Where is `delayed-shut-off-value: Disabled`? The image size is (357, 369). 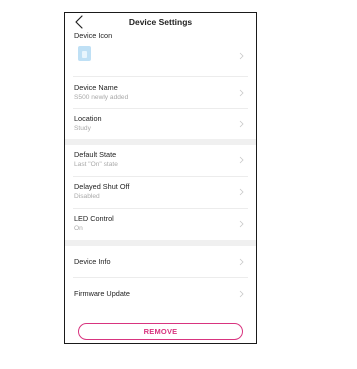 delayed-shut-off-value: Disabled is located at coordinates (87, 196).